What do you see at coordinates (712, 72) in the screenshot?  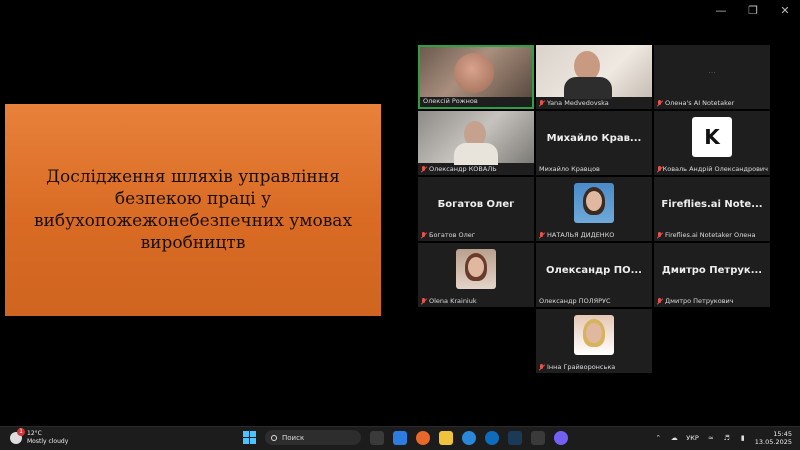 I see `notetaker-video: · · ·` at bounding box center [712, 72].